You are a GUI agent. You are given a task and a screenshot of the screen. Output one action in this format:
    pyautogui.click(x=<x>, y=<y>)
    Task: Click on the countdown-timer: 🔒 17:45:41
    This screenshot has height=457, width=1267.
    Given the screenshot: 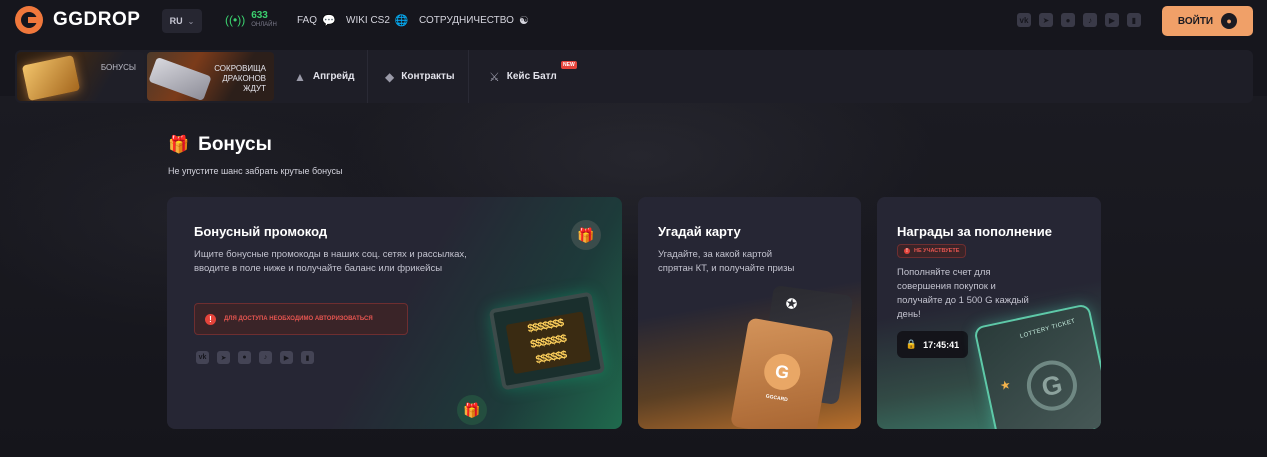 What is the action you would take?
    pyautogui.click(x=932, y=344)
    